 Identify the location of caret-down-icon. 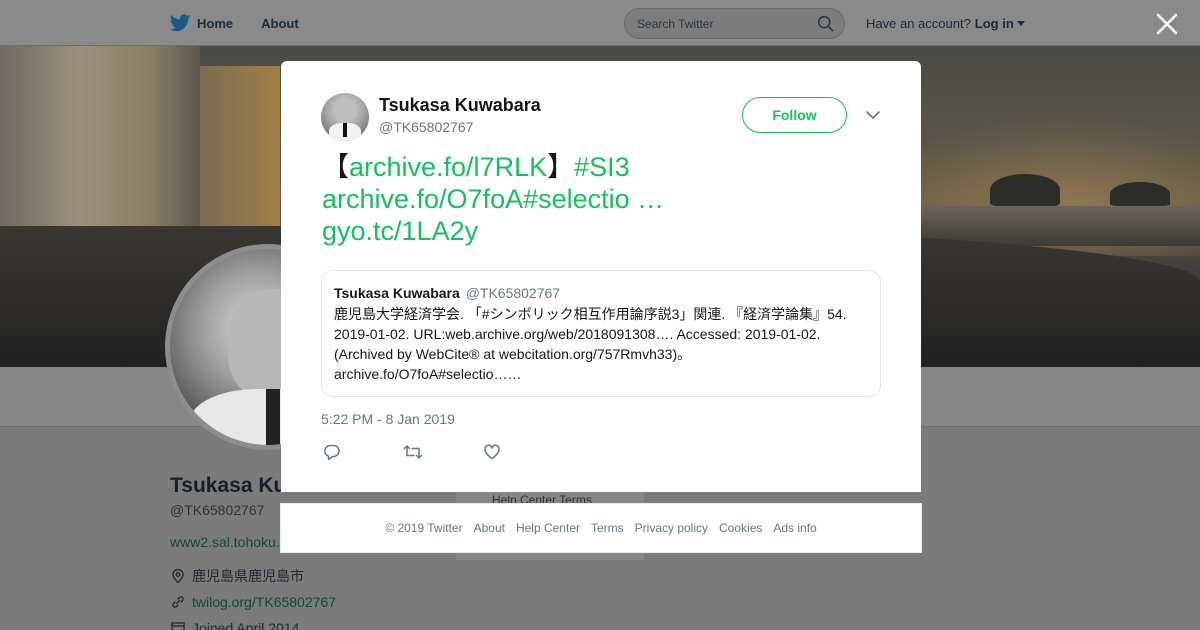
(1020, 23).